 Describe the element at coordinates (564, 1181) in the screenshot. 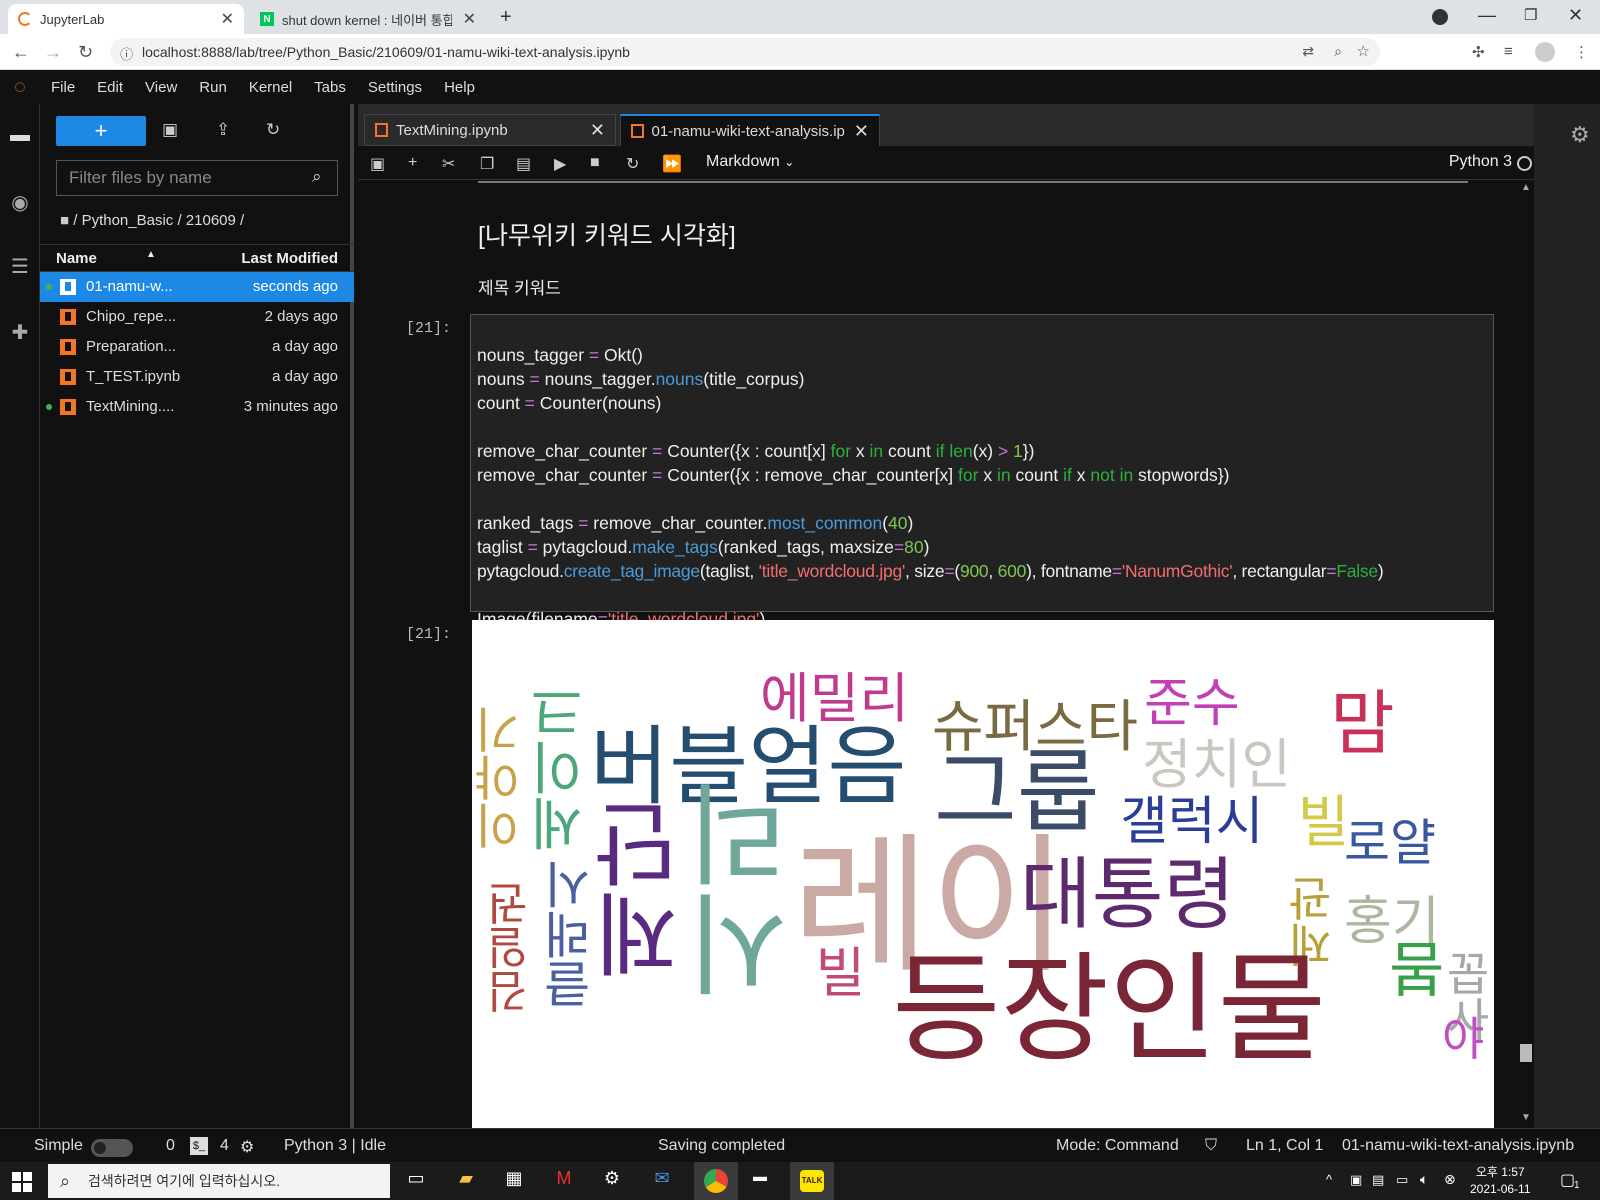

I see `mcafee-icon: M` at that location.